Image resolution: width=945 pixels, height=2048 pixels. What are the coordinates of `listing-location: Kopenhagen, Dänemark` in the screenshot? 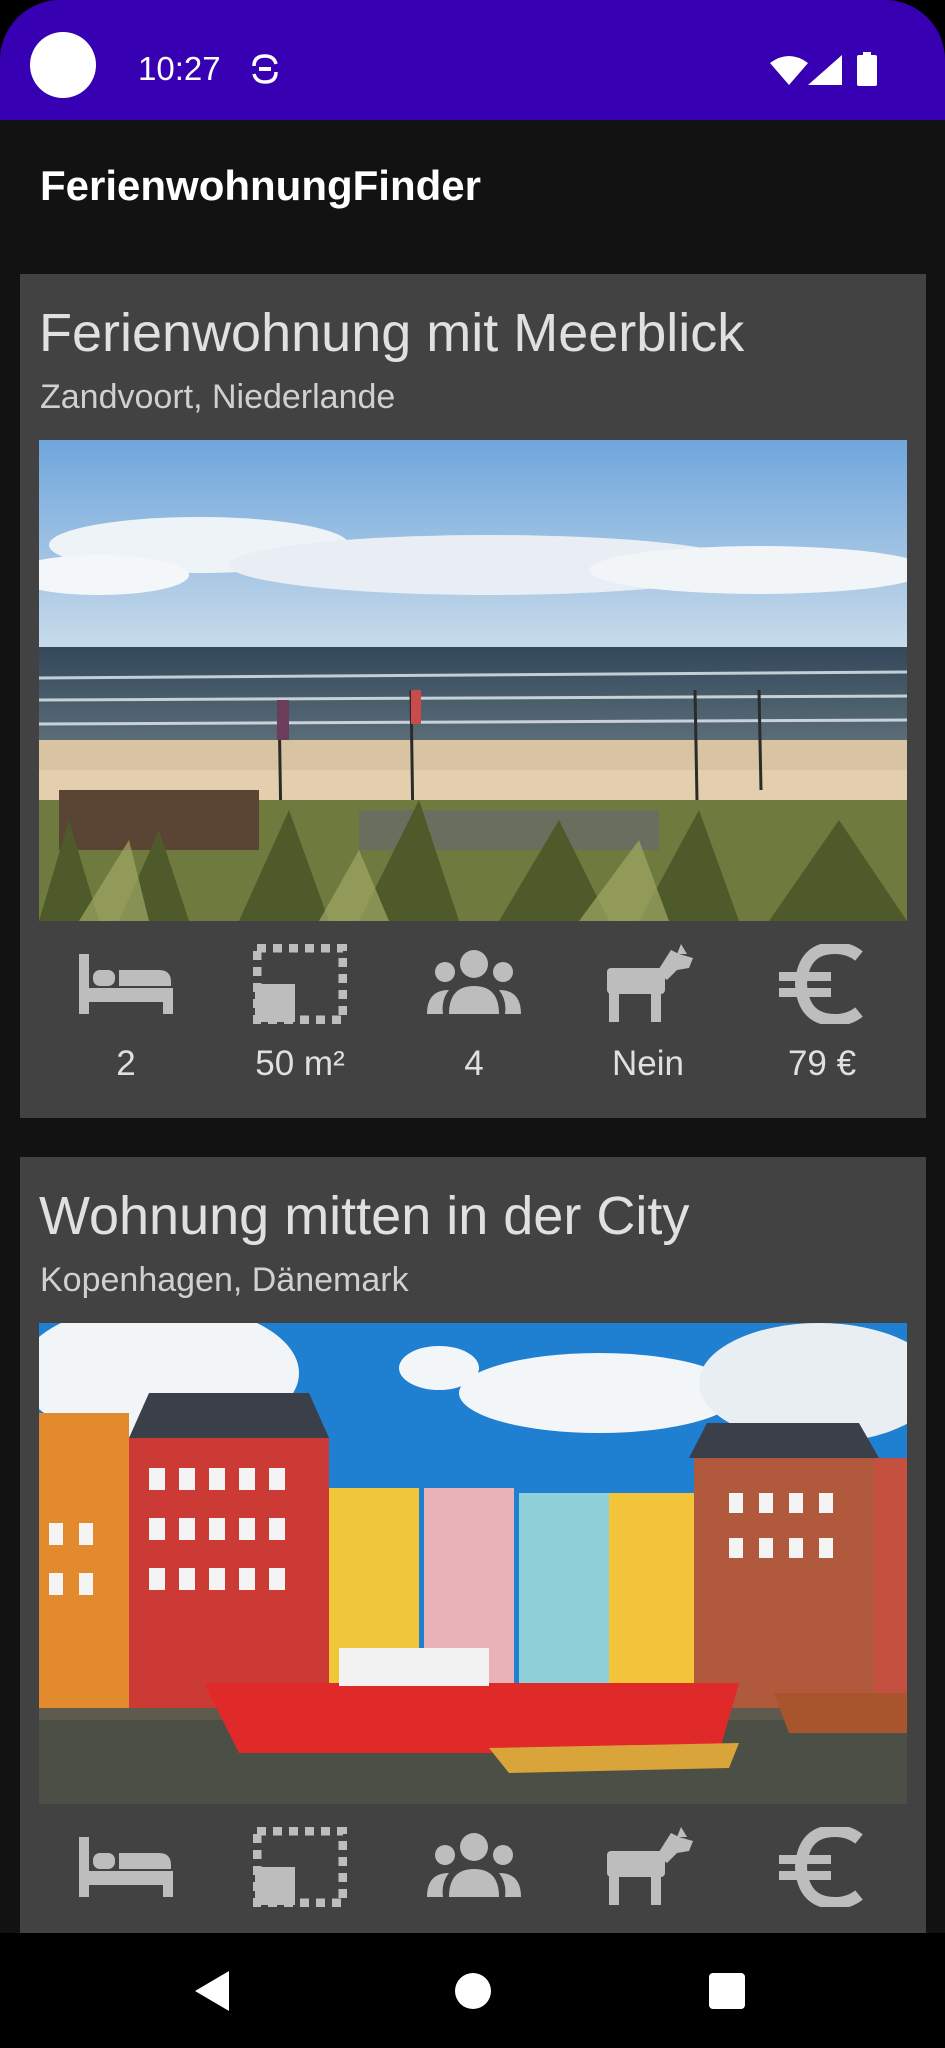 It's located at (224, 1280).